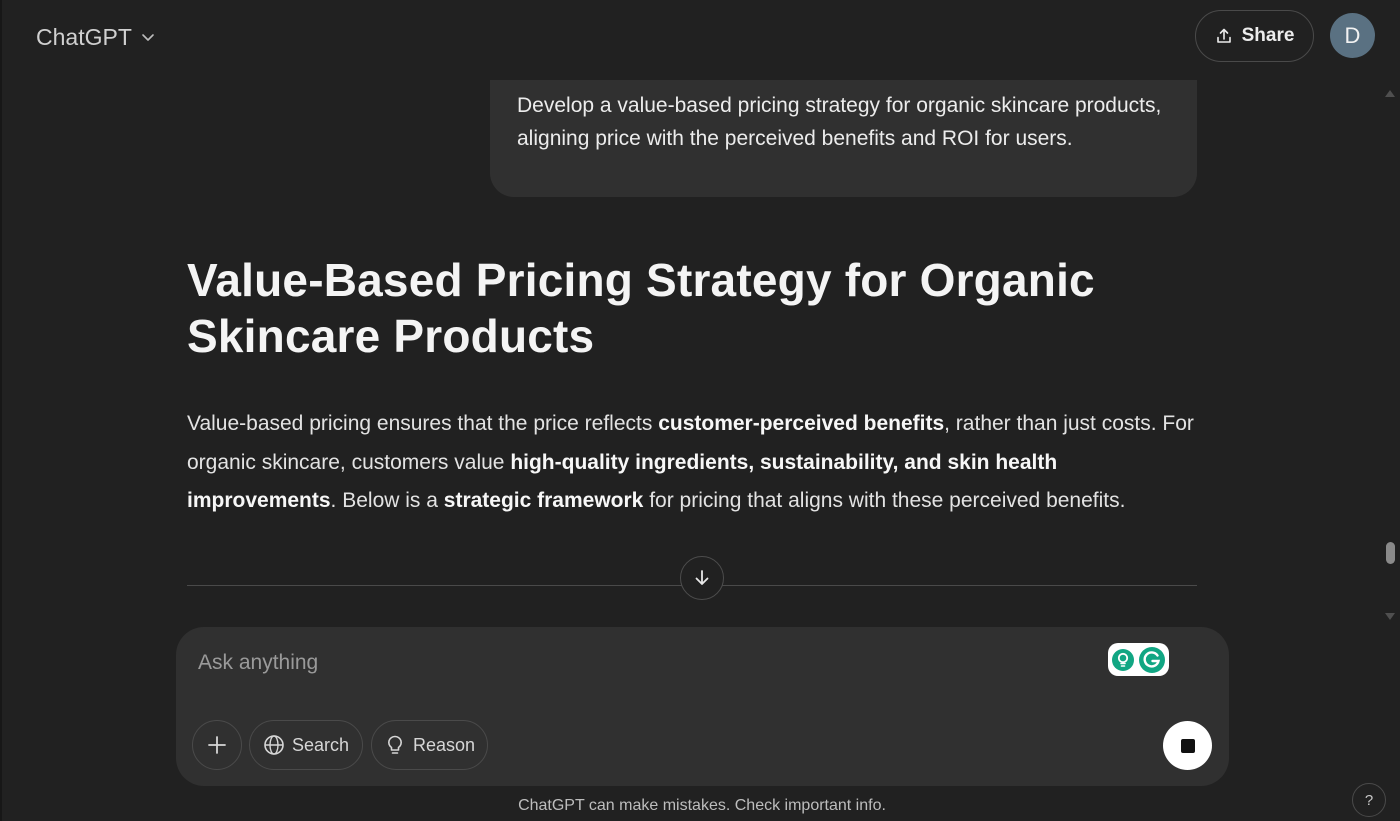  What do you see at coordinates (274, 745) in the screenshot?
I see `globe-icon` at bounding box center [274, 745].